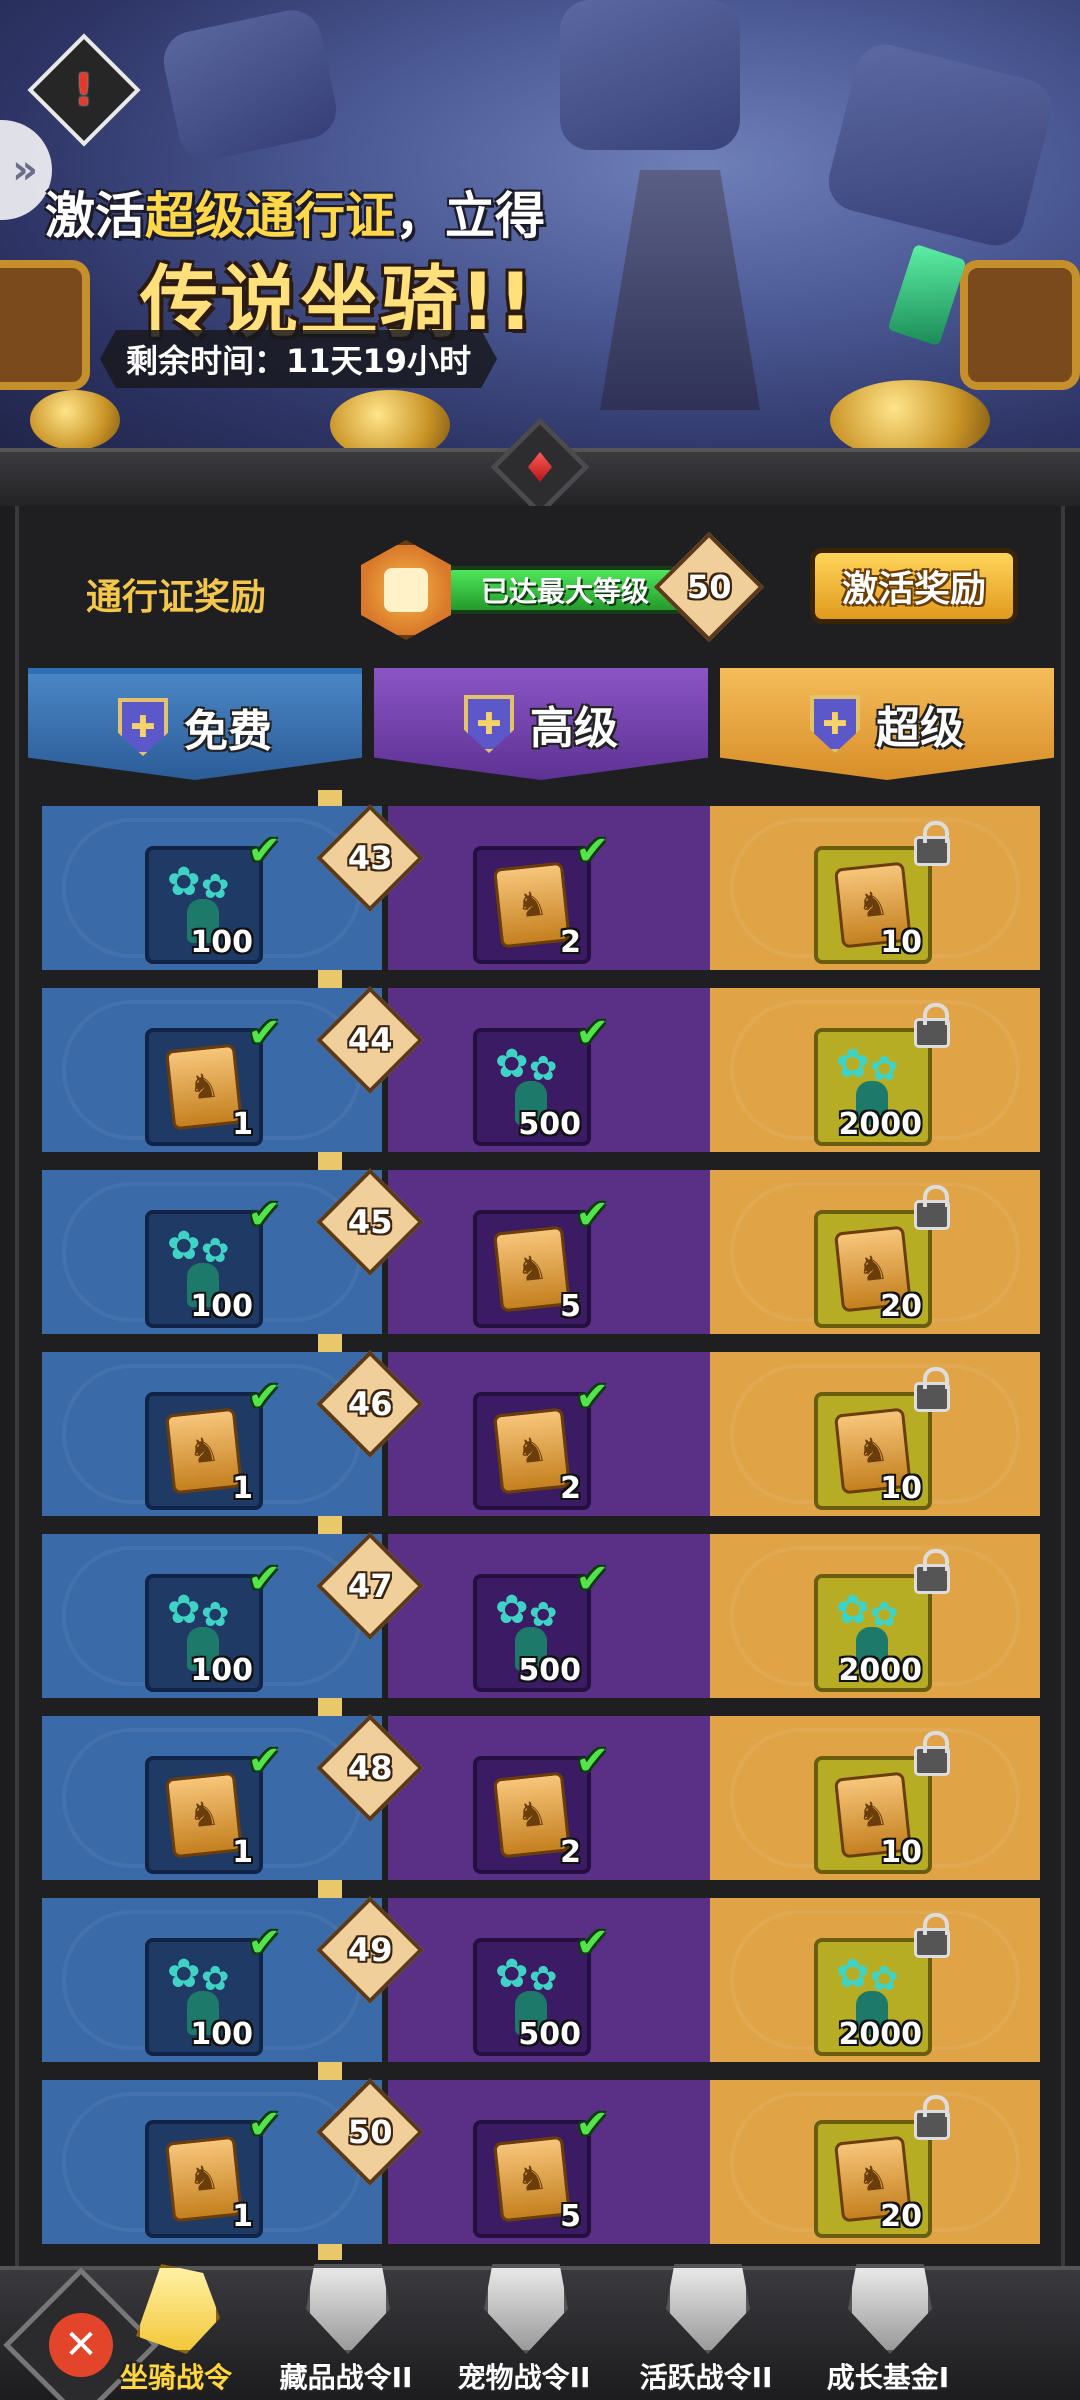 This screenshot has height=2400, width=1080. I want to click on tier-tab-free: ✚ 免费, so click(195, 724).